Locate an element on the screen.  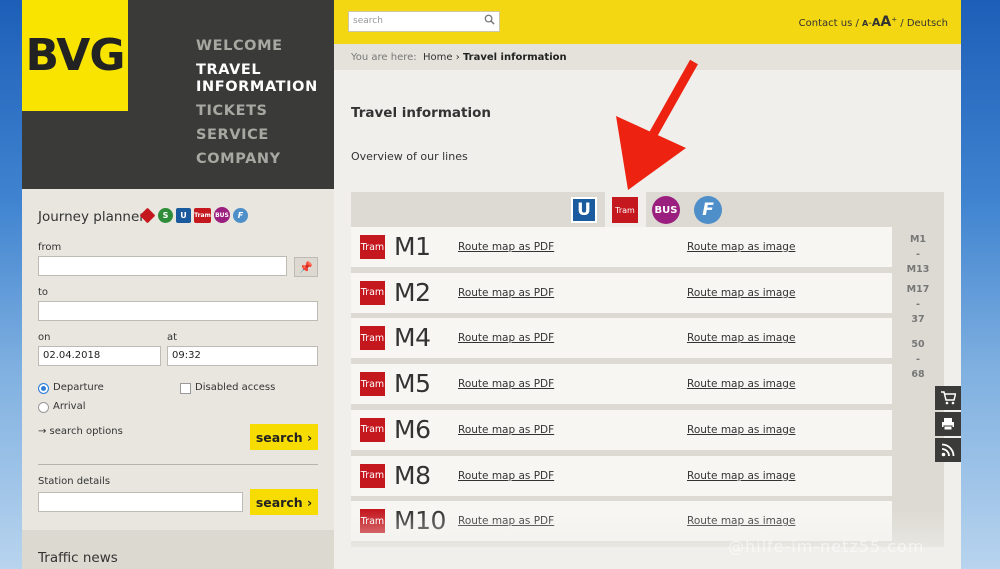
nav-item-company: COMPANY is located at coordinates (238, 159).